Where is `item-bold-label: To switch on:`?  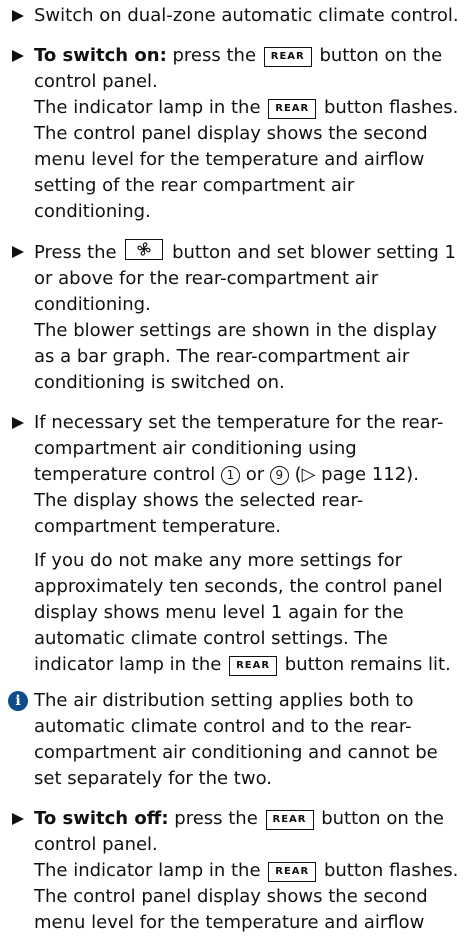
item-bold-label: To switch on: is located at coordinates (100, 55).